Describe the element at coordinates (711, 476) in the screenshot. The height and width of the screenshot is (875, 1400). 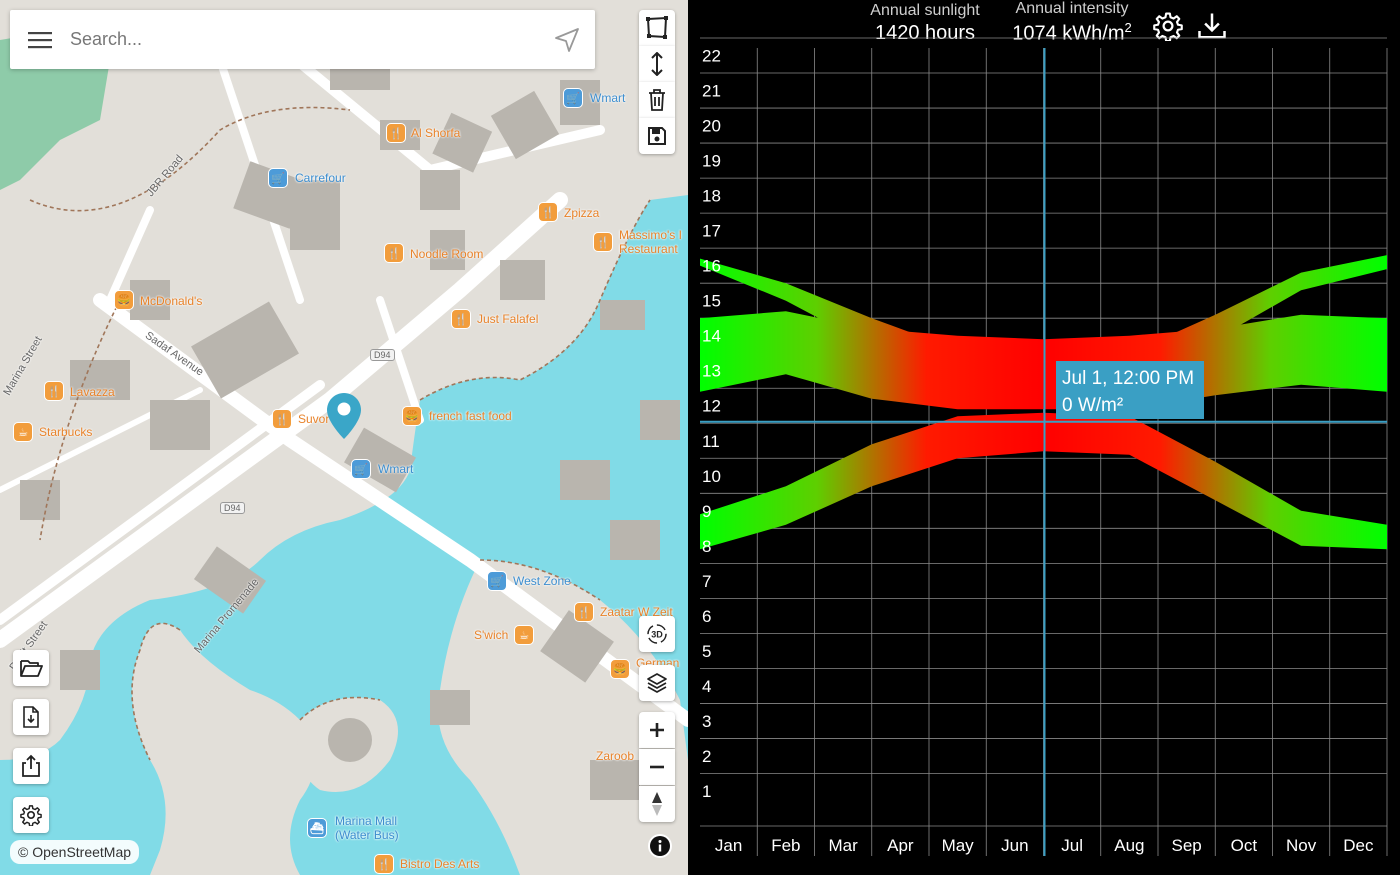
I see `y-tick-label: 10` at that location.